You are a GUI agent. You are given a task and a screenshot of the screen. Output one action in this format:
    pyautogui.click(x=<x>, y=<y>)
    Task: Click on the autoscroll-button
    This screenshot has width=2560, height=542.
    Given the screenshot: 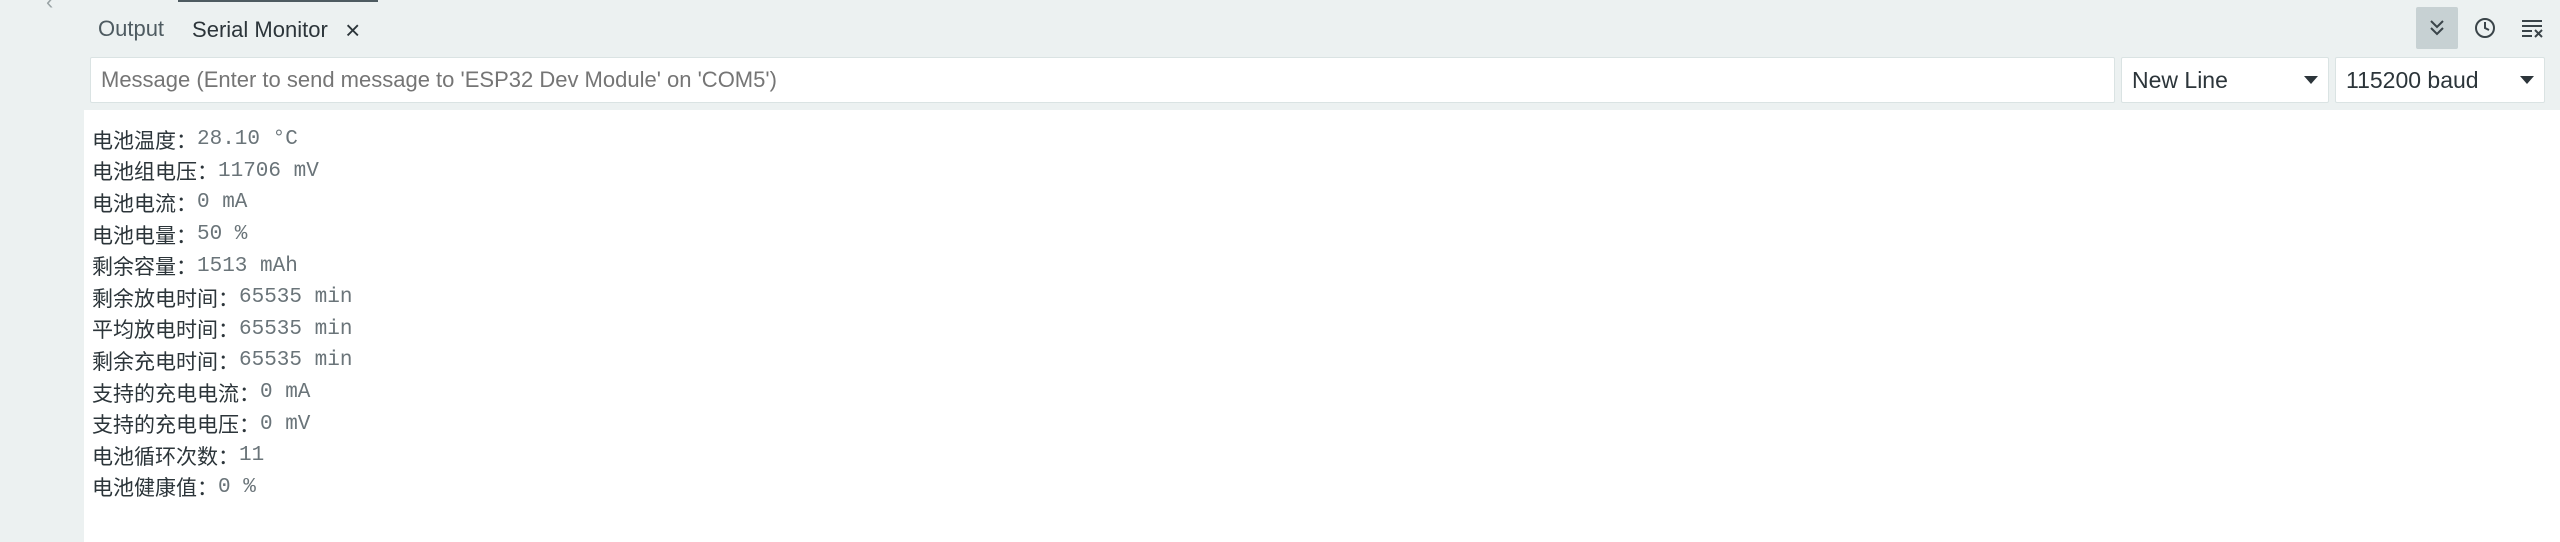 What is the action you would take?
    pyautogui.click(x=2437, y=28)
    